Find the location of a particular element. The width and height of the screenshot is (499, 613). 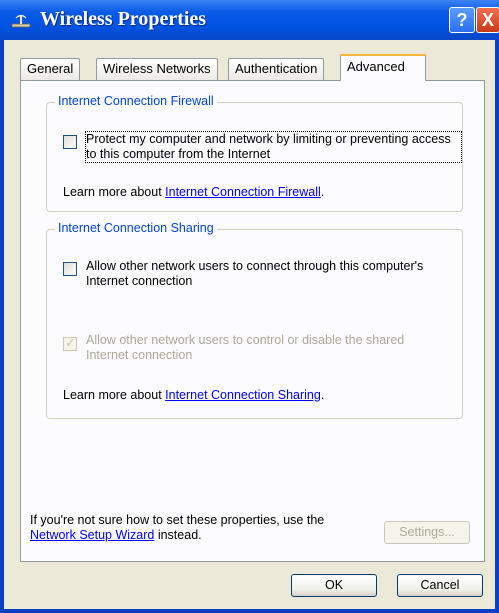

close-icon: X is located at coordinates (487, 20).